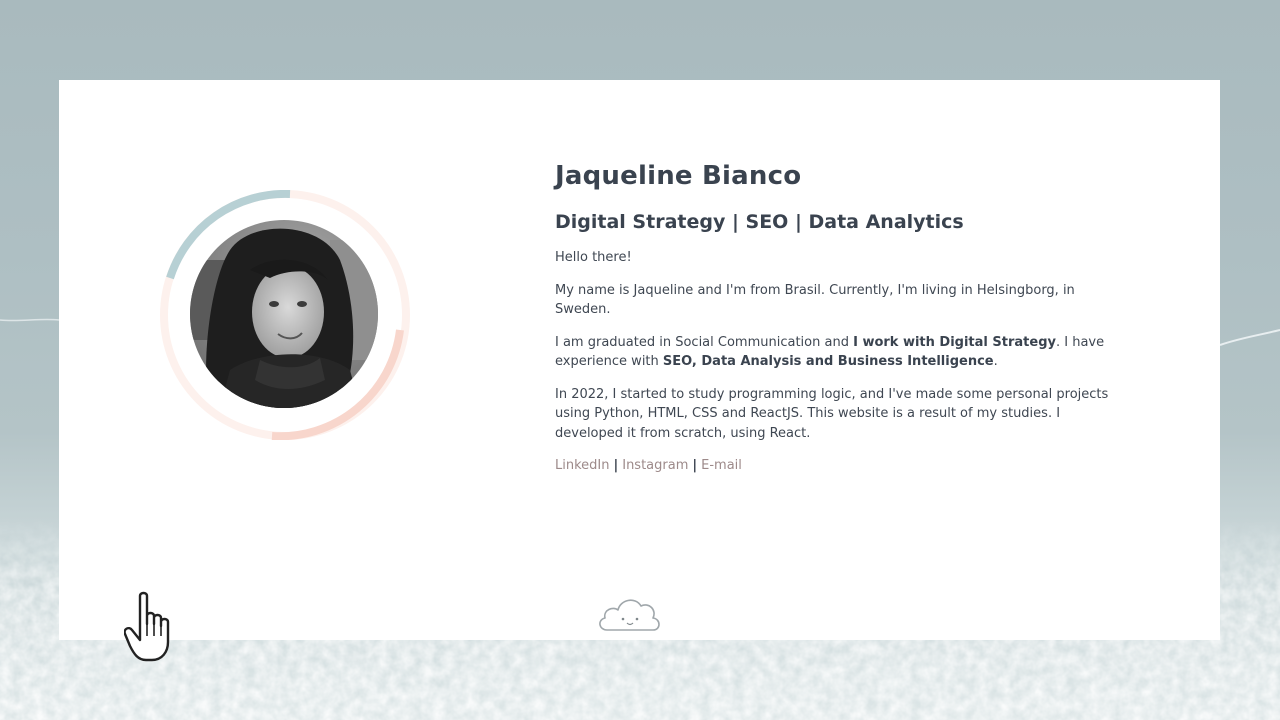 This screenshot has width=1280, height=720. Describe the element at coordinates (835, 466) in the screenshot. I see `social-links: LinkedIn | Instagram | E-mail` at that location.